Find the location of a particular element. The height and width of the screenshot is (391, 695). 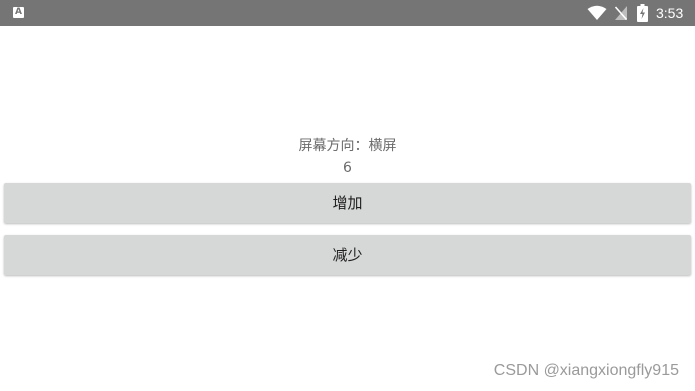

battery-charging-icon is located at coordinates (642, 13).